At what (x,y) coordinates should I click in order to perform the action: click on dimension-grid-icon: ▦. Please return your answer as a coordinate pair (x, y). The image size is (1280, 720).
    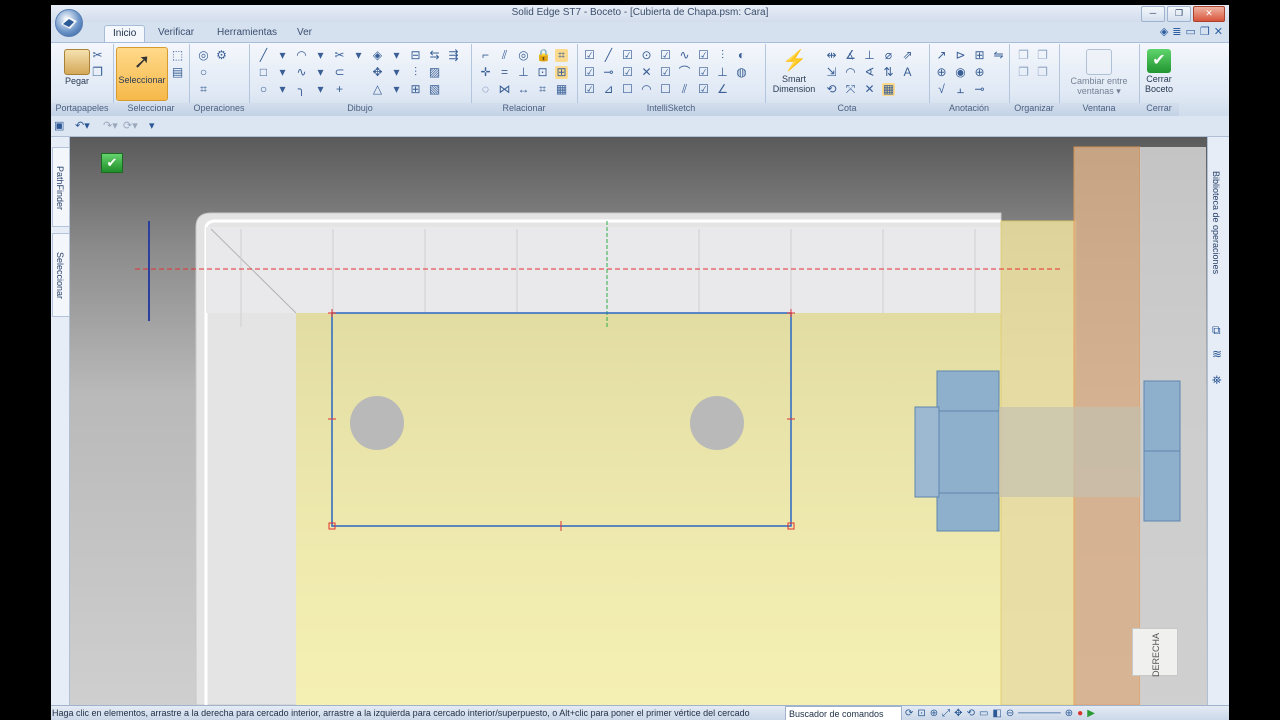
    Looking at the image, I should click on (888, 89).